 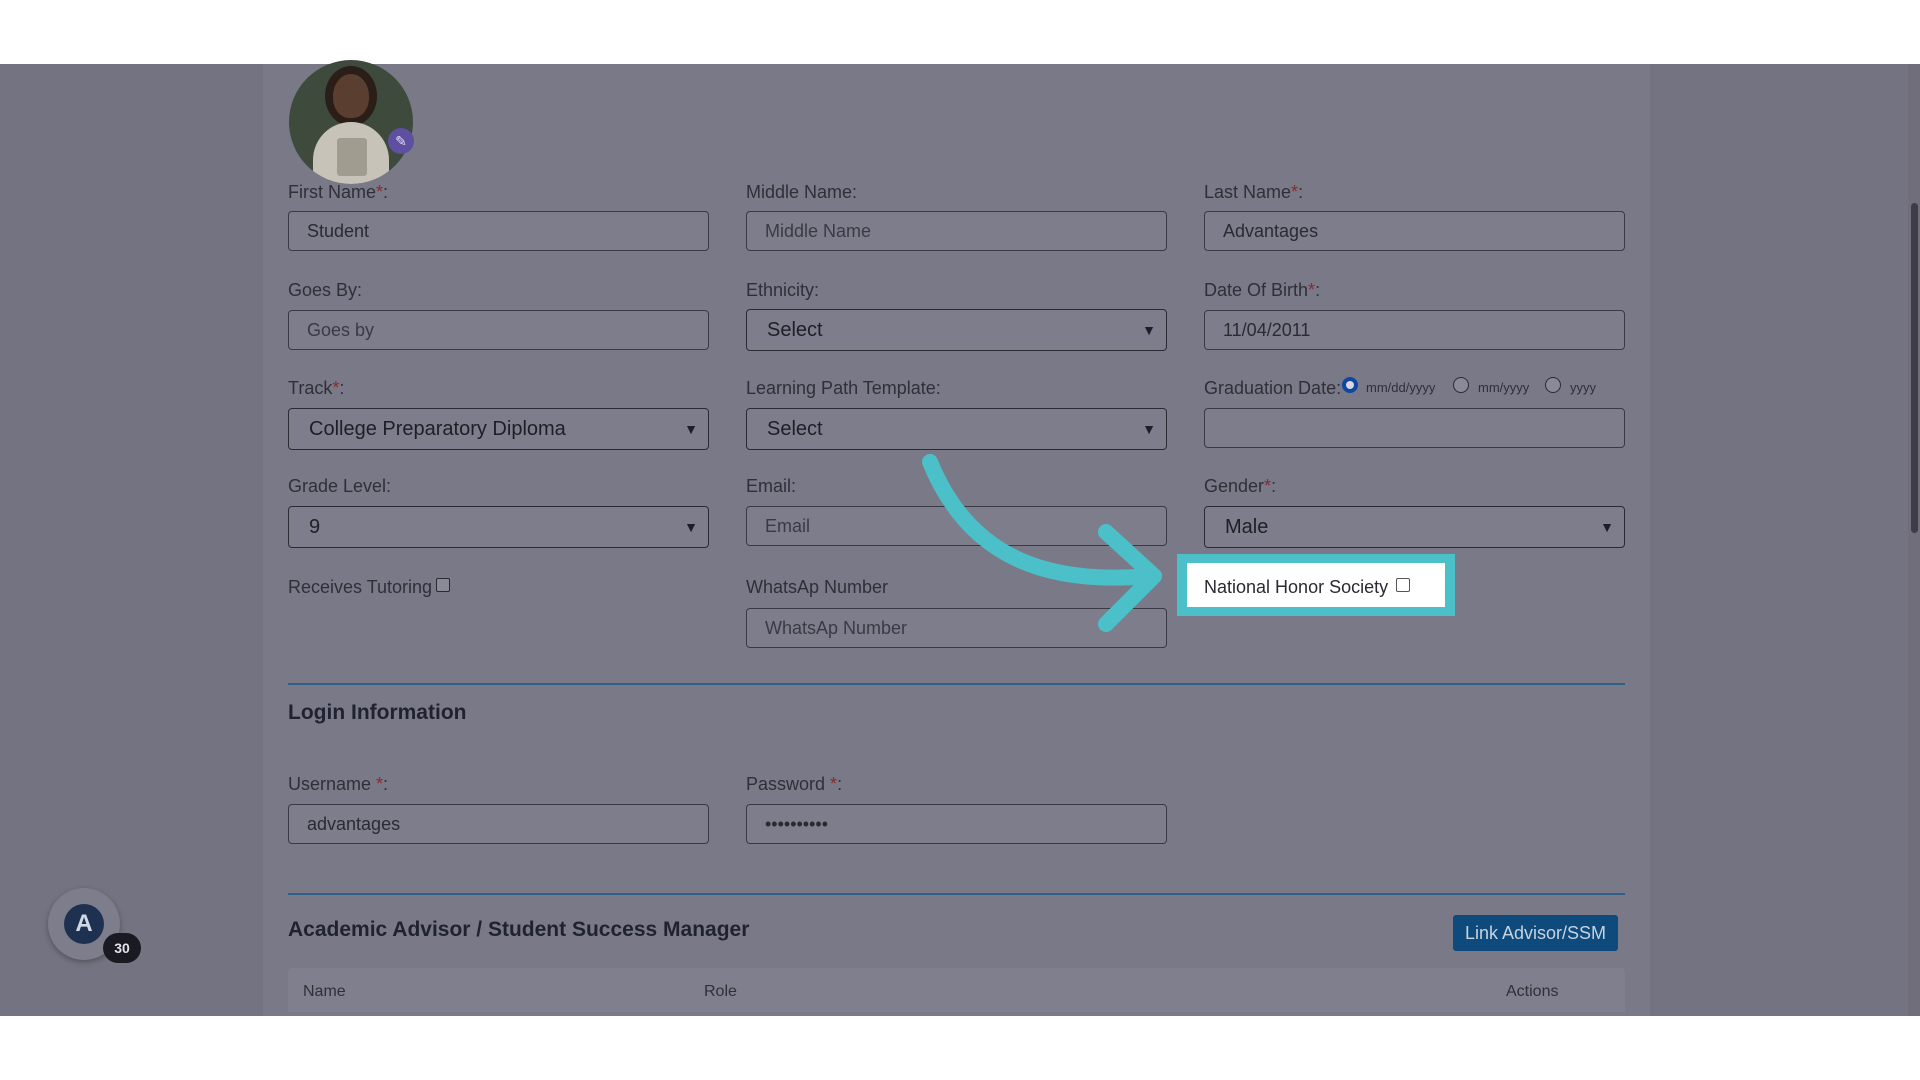 What do you see at coordinates (956, 990) in the screenshot?
I see `advisor-table-header` at bounding box center [956, 990].